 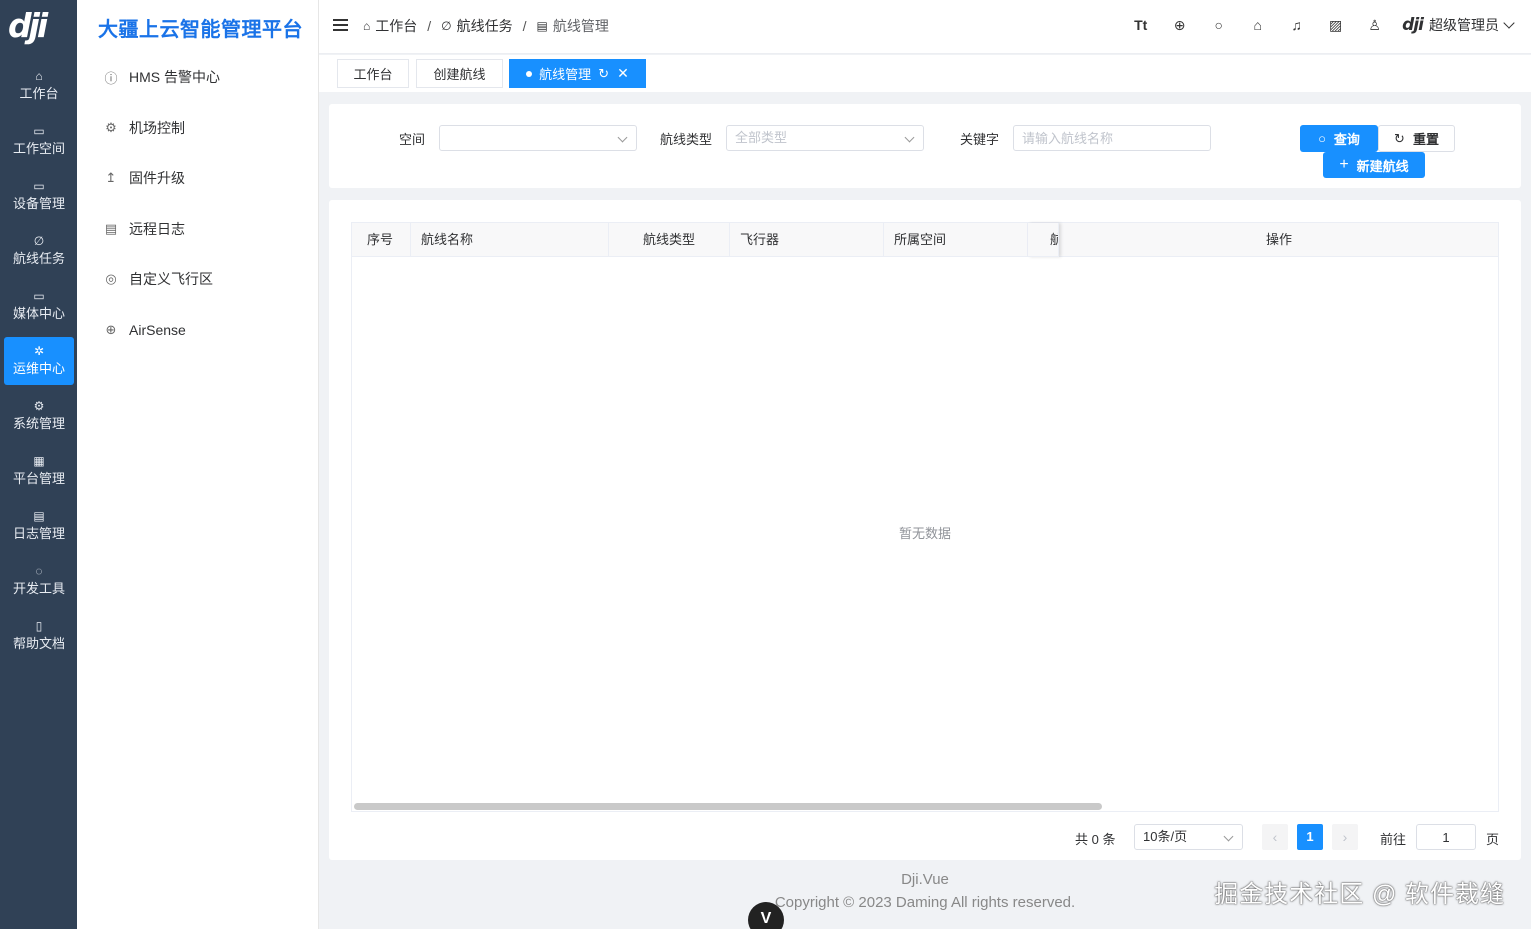 What do you see at coordinates (1393, 839) in the screenshot?
I see `goto-label: 前往` at bounding box center [1393, 839].